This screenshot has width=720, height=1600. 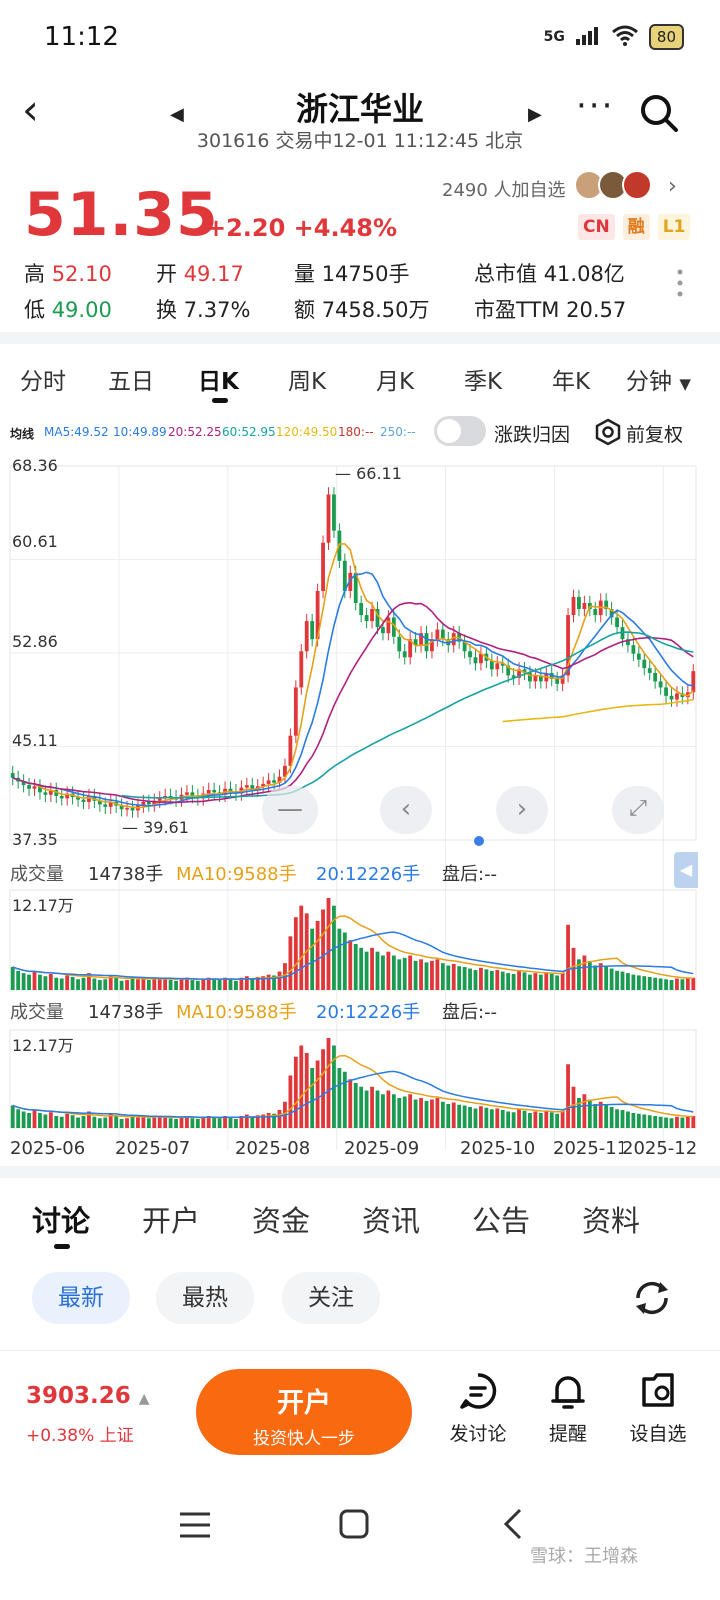 What do you see at coordinates (549, 274) in the screenshot?
I see `market-cap-value: 总市值 41.08亿` at bounding box center [549, 274].